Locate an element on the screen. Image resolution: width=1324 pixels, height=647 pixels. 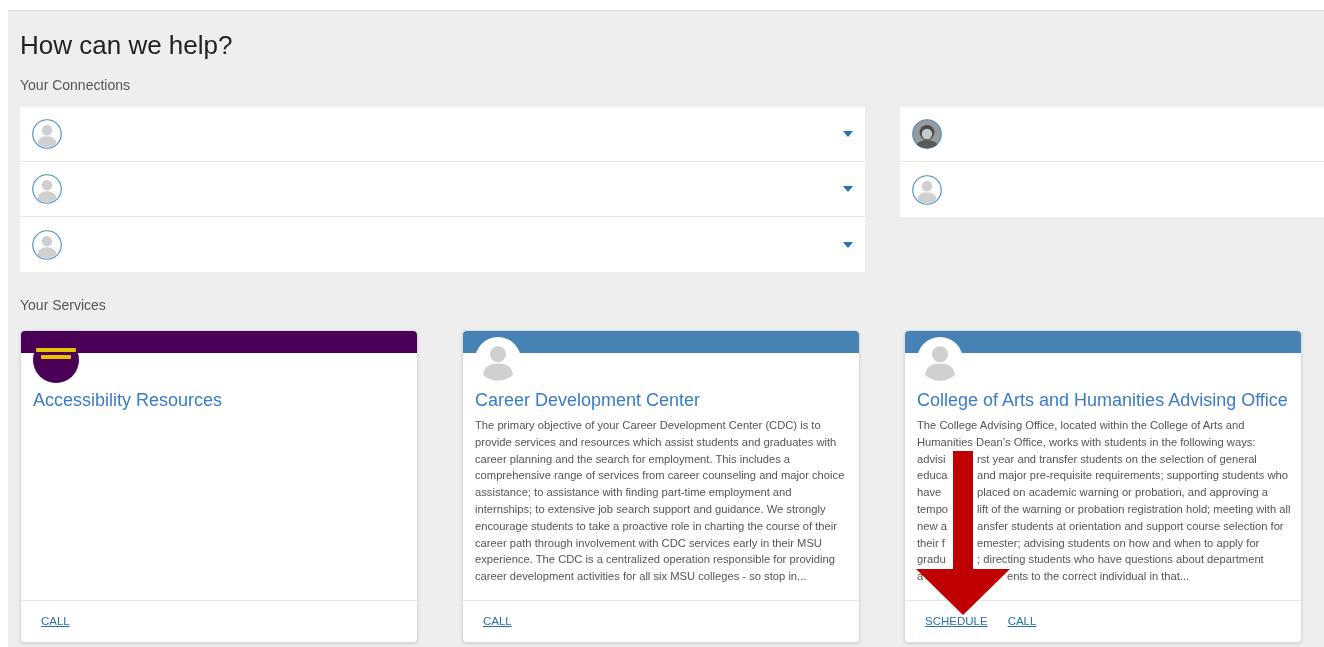
description-text: advisi is located at coordinates (932, 459).